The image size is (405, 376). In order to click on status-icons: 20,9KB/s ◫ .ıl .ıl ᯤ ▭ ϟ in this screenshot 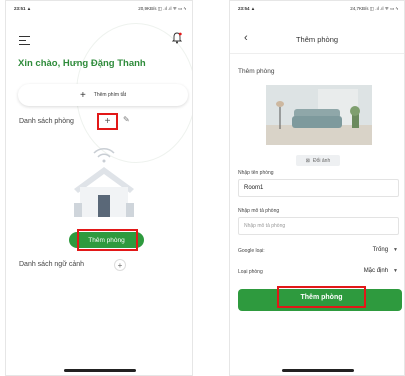, I will do `click(162, 8)`.